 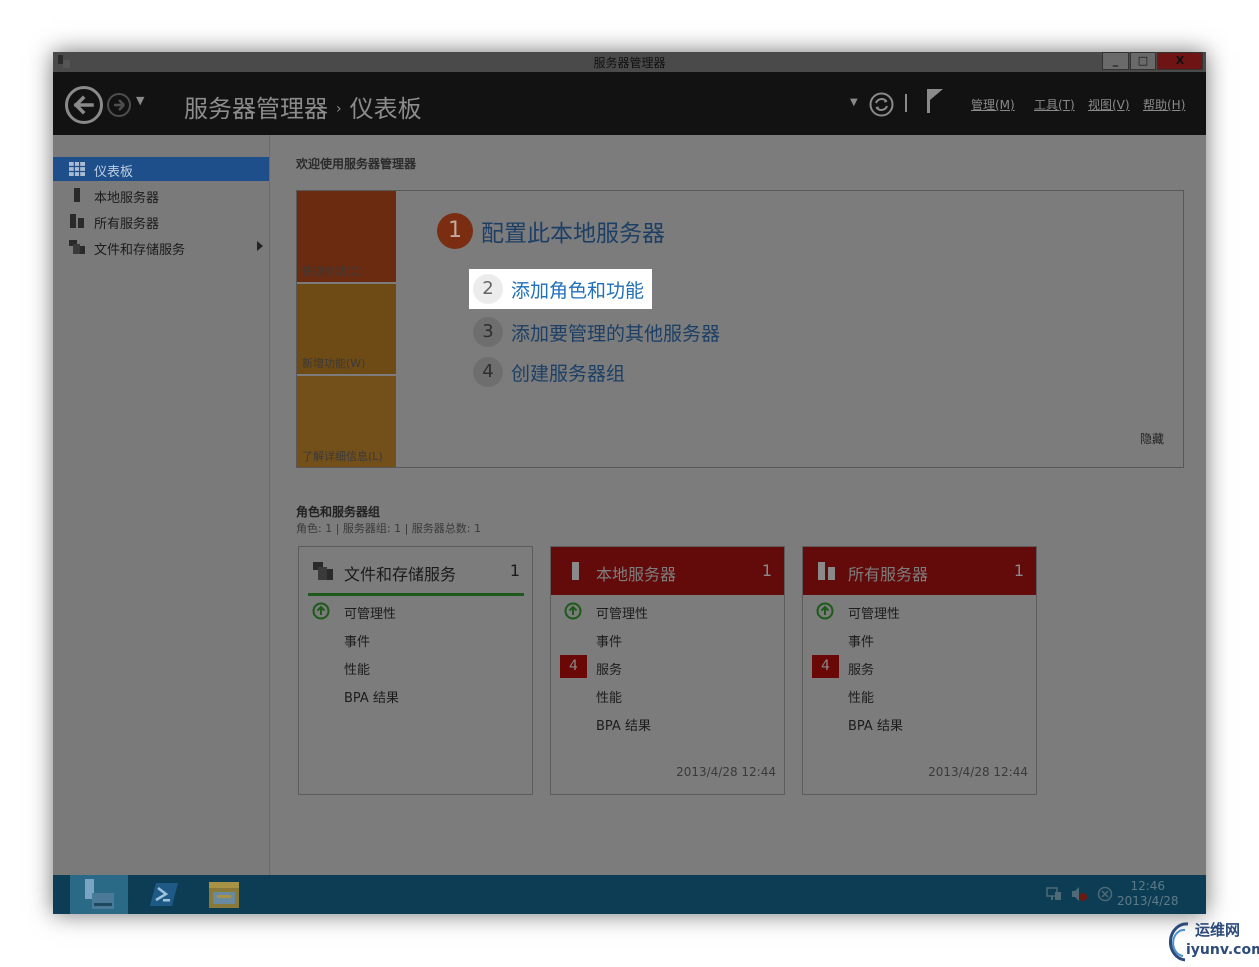 I want to click on step-number: 3, so click(x=488, y=332).